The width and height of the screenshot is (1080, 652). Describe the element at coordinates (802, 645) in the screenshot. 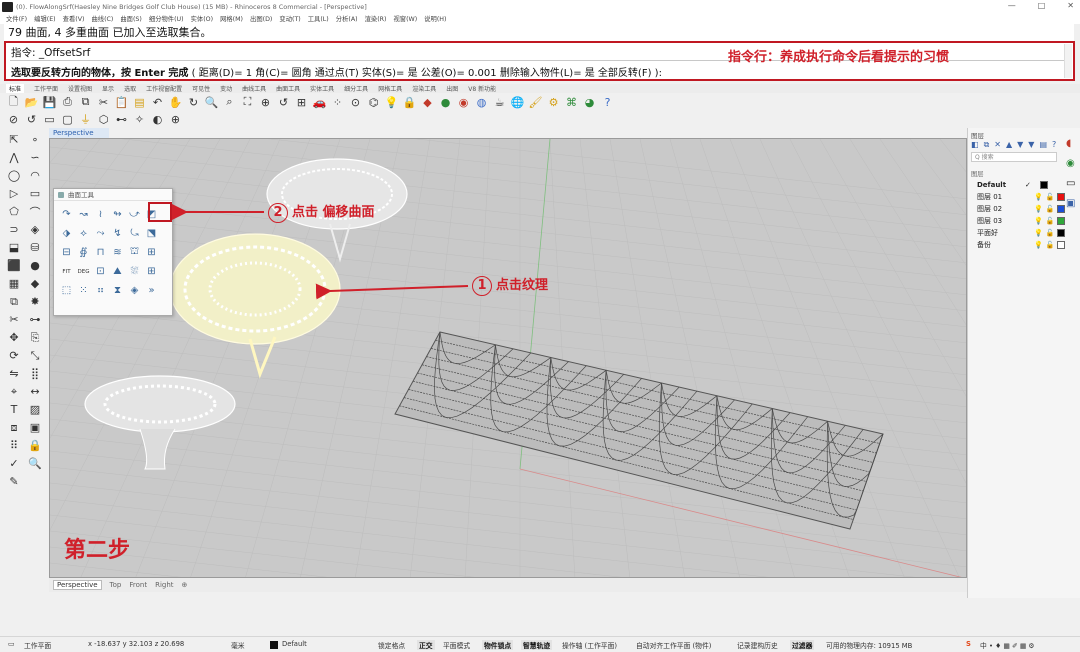

I see `status-filter: 过滤器` at that location.